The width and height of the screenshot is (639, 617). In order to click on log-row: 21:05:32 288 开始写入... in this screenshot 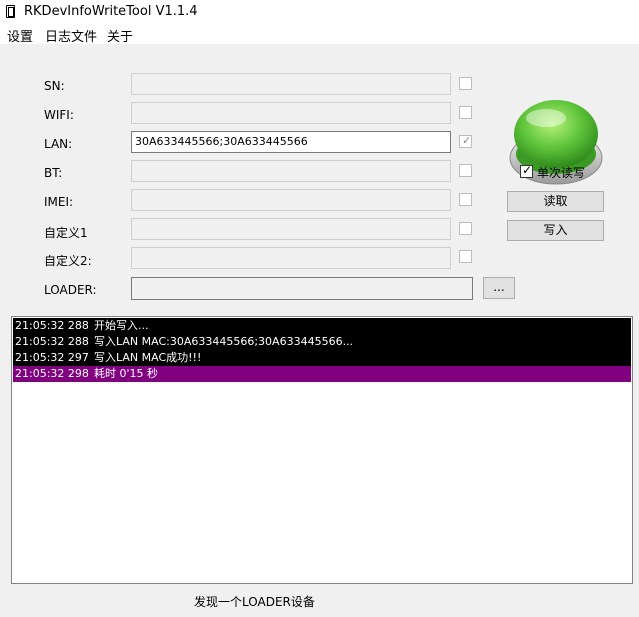, I will do `click(322, 326)`.